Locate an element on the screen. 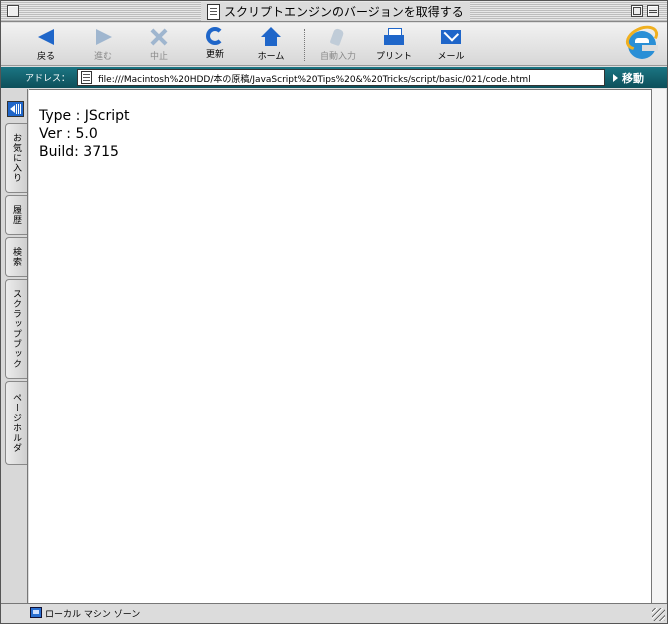 The height and width of the screenshot is (624, 668). go-button-label: 移動 is located at coordinates (633, 78).